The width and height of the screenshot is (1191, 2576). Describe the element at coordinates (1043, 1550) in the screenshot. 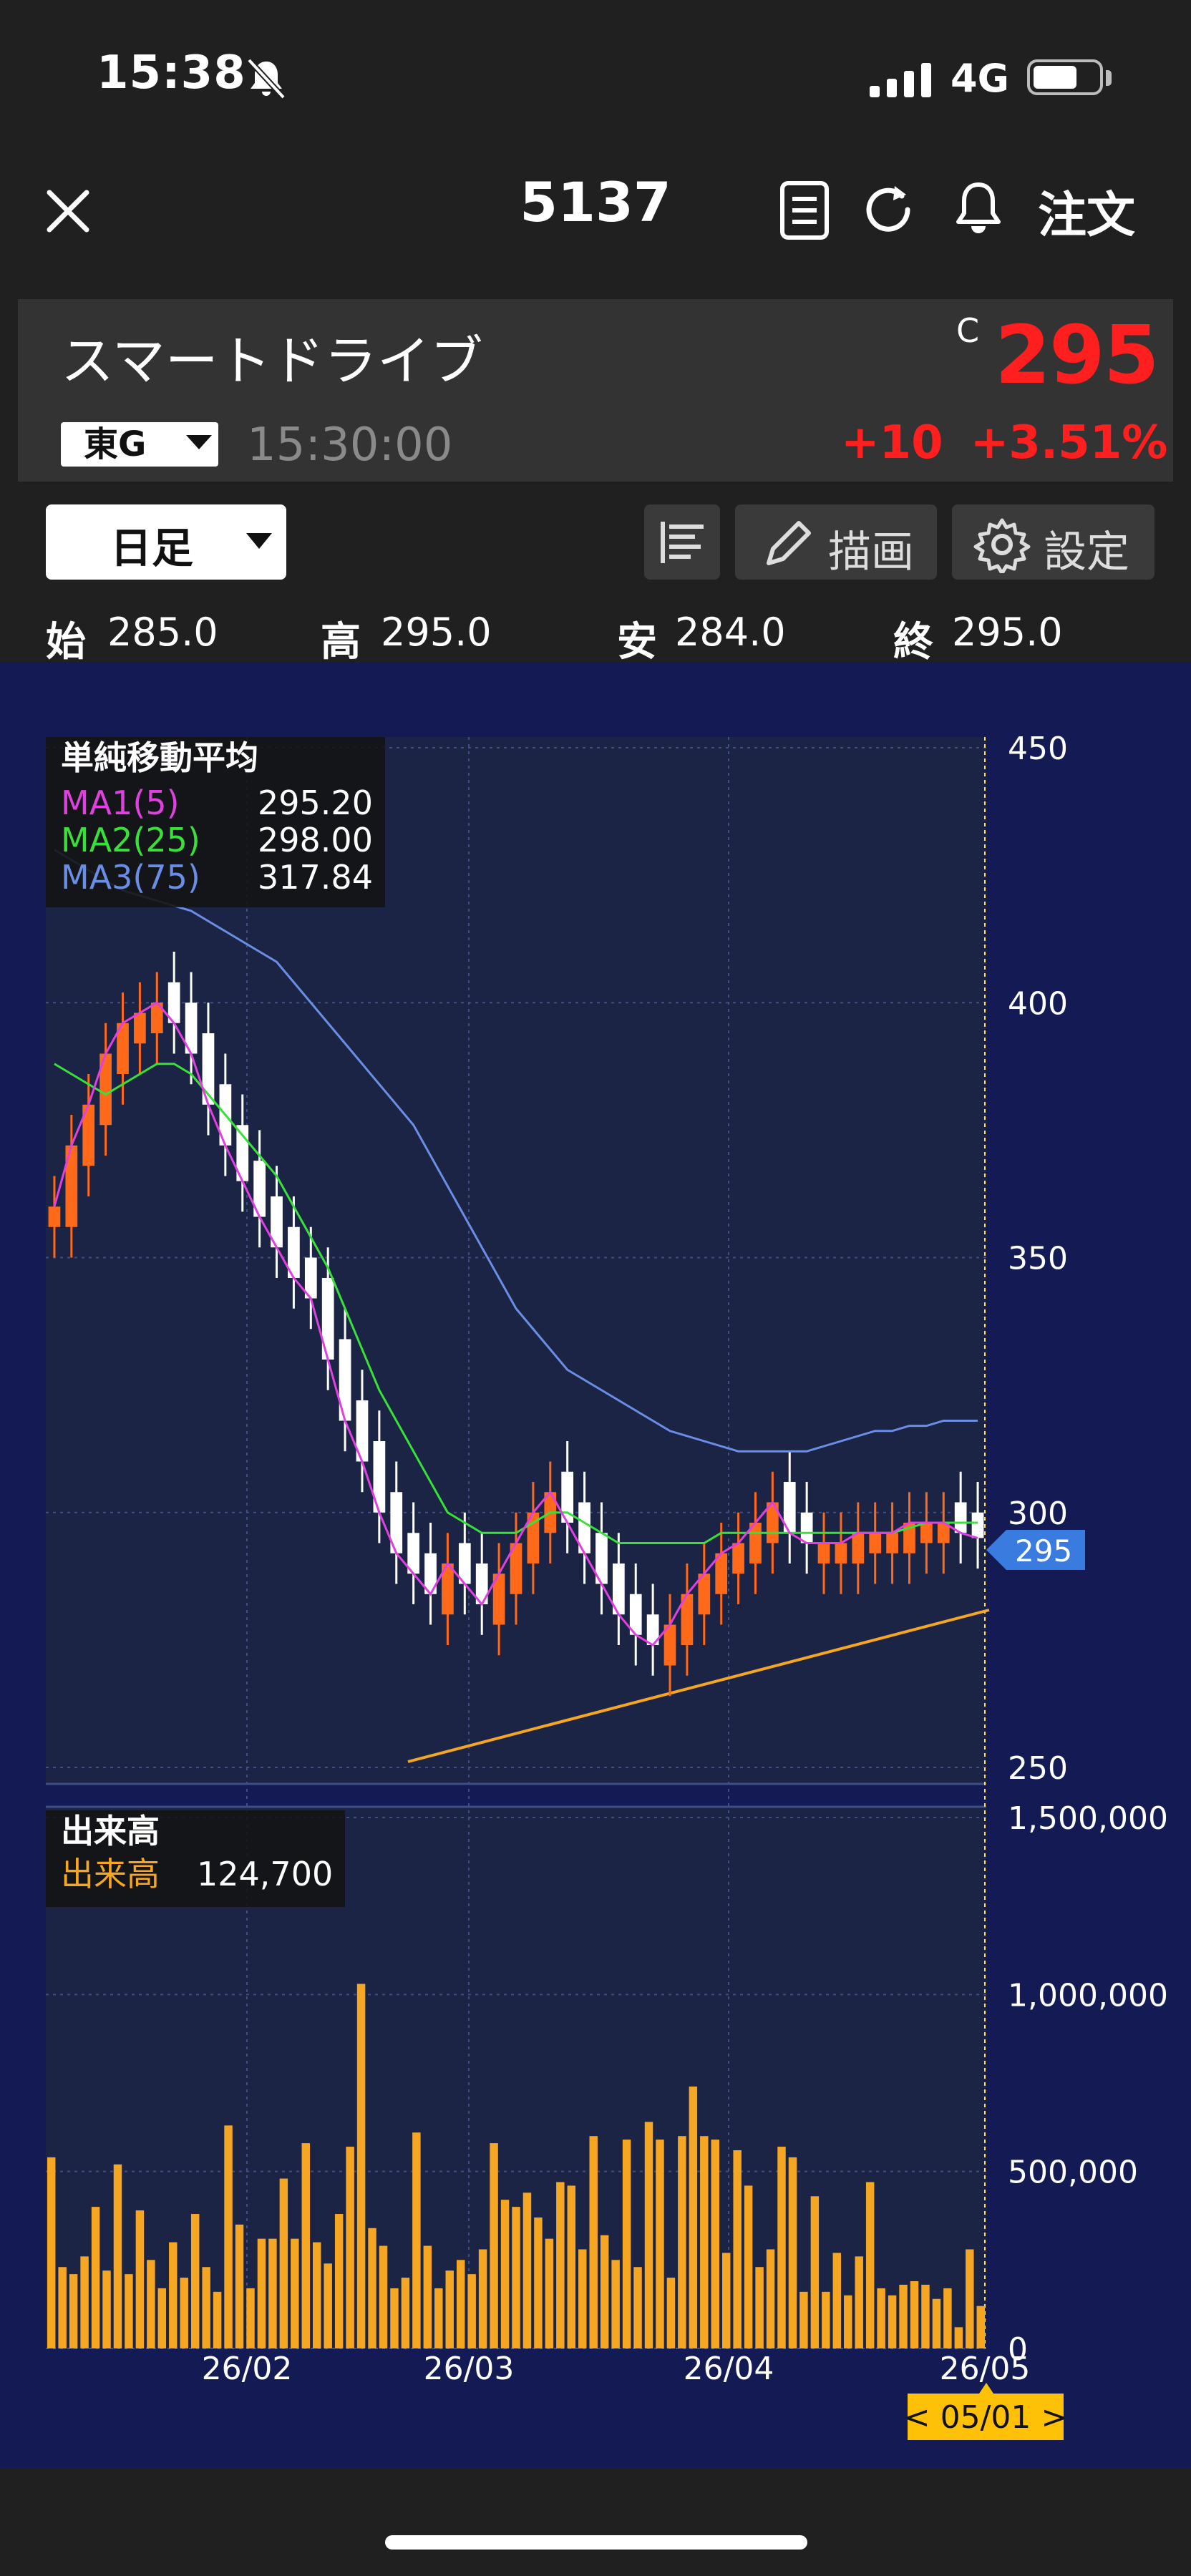

I see `current-price-tag-label: 295` at that location.